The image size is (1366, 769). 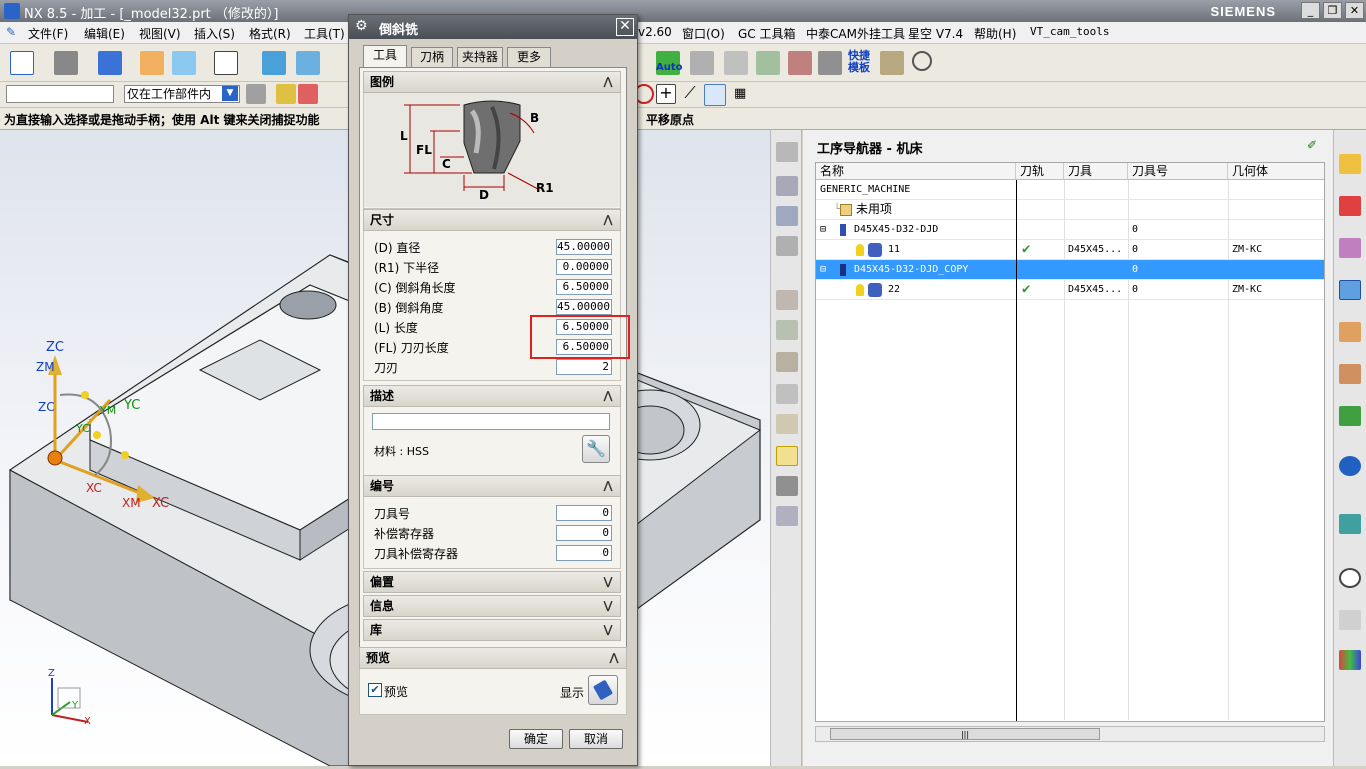 I want to click on minimize-button: _, so click(x=1310, y=10).